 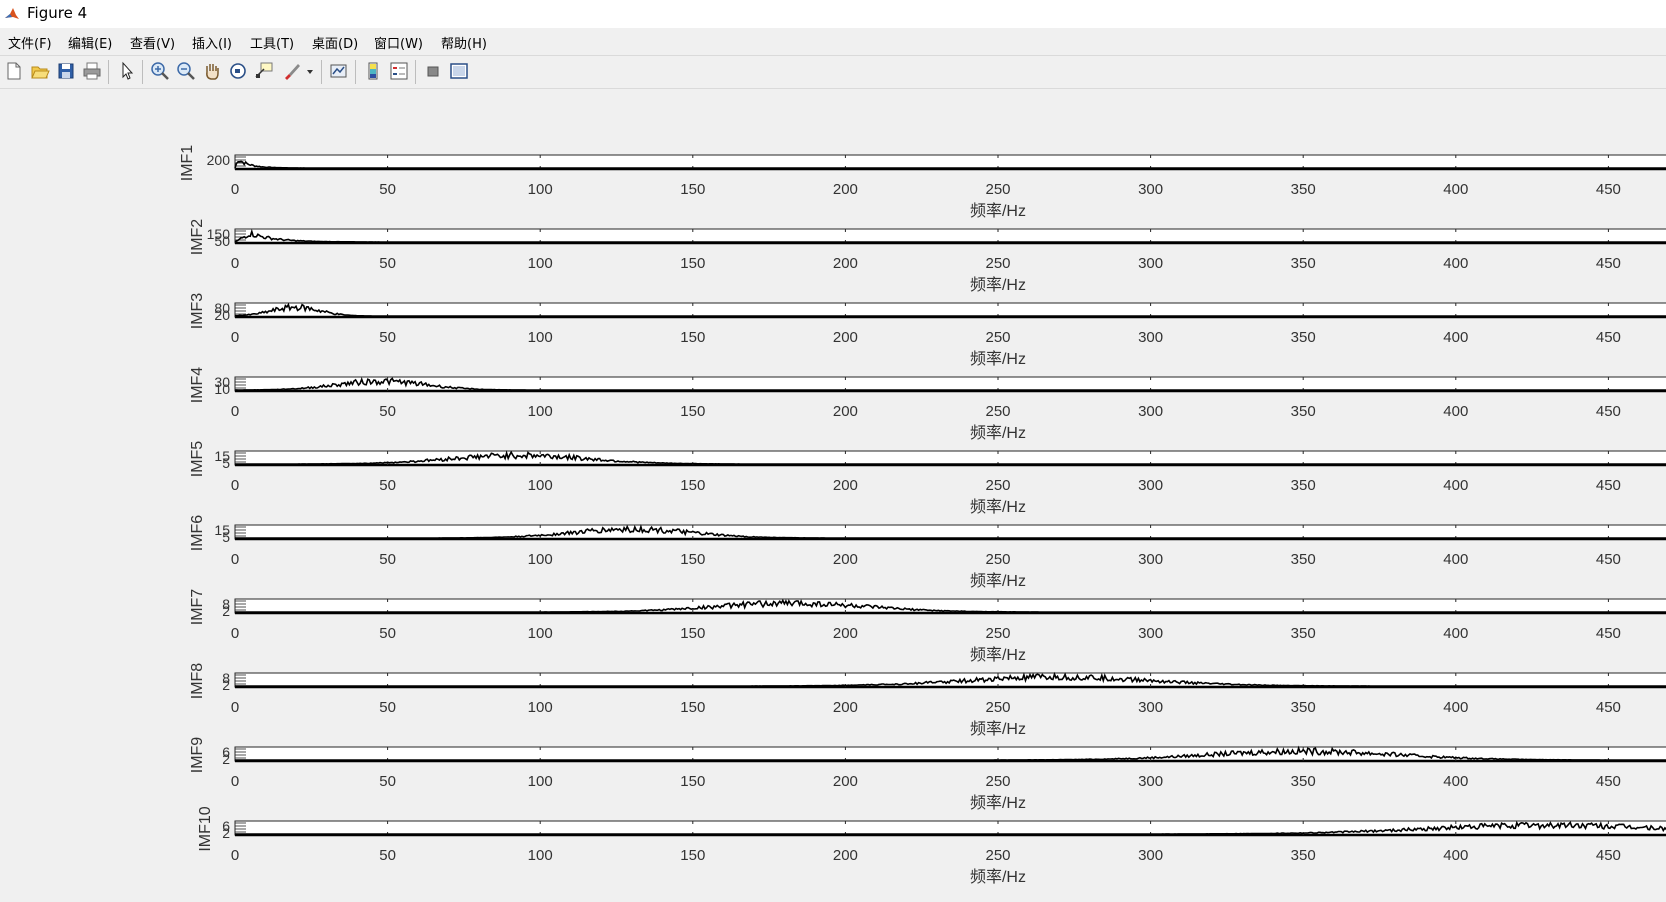 What do you see at coordinates (92, 71) in the screenshot?
I see `print-icon` at bounding box center [92, 71].